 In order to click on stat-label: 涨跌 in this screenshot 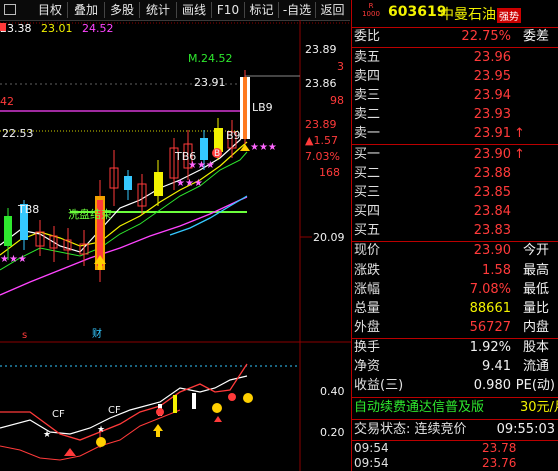, I will do `click(367, 270)`.